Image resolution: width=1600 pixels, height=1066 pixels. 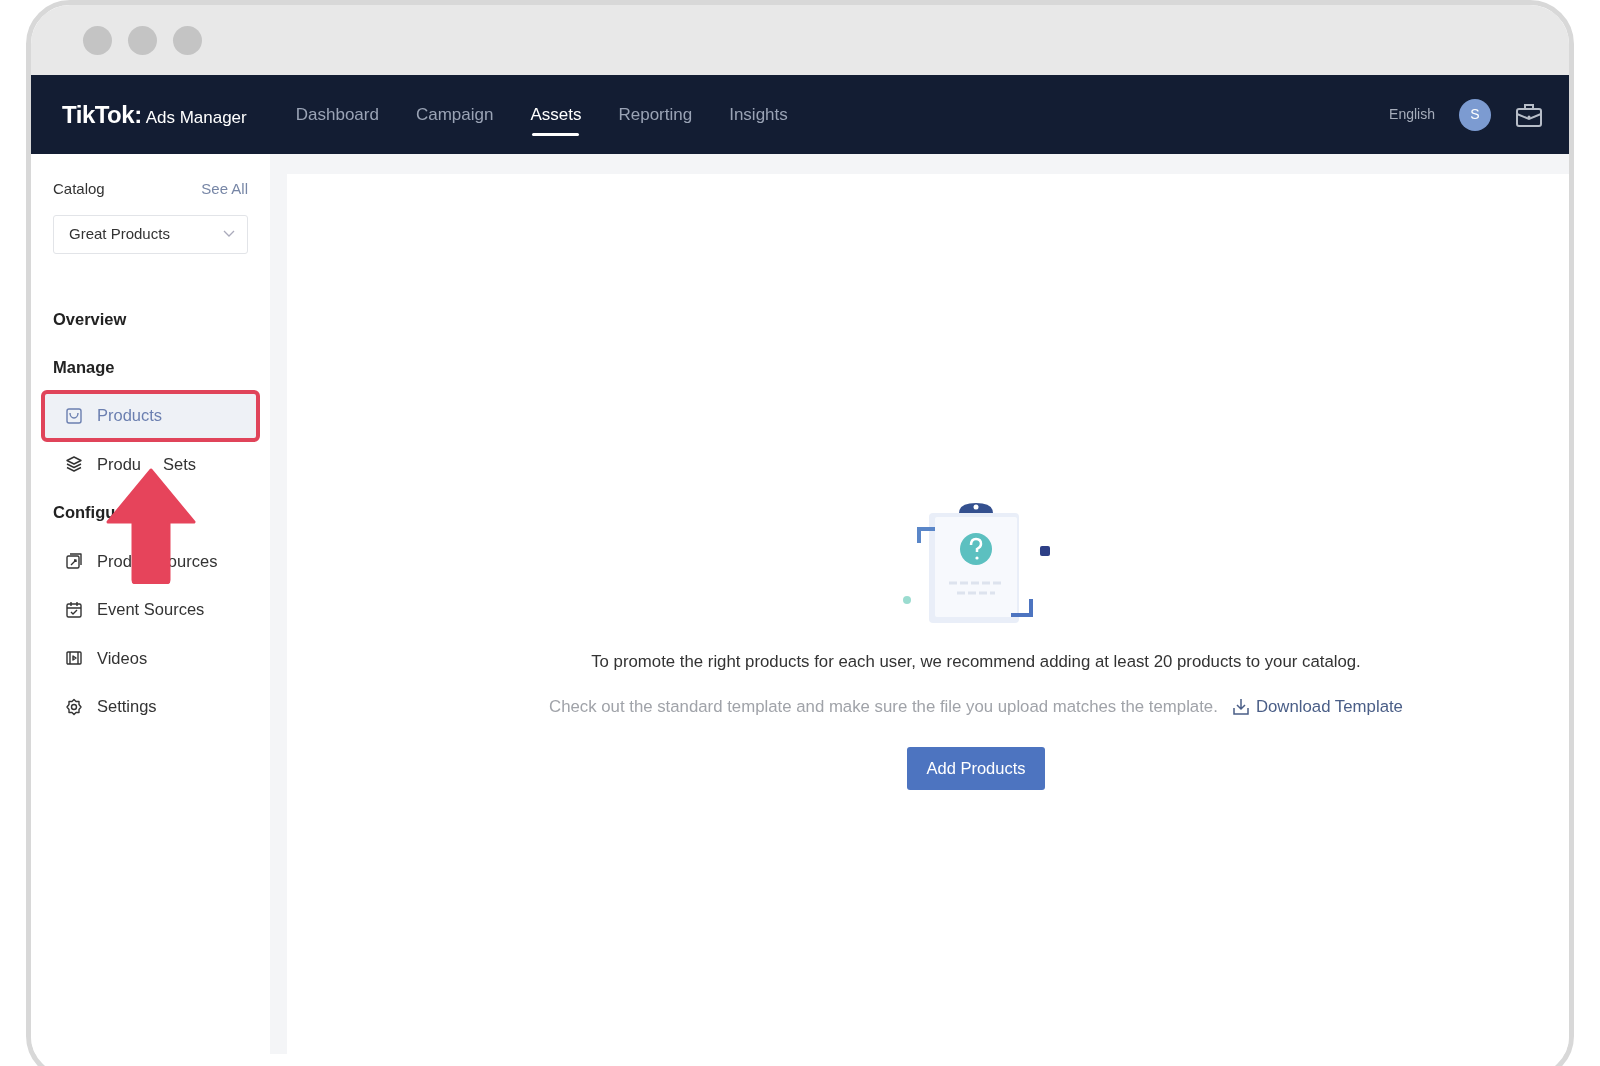 I want to click on sidebar-item: Products, so click(x=150, y=416).